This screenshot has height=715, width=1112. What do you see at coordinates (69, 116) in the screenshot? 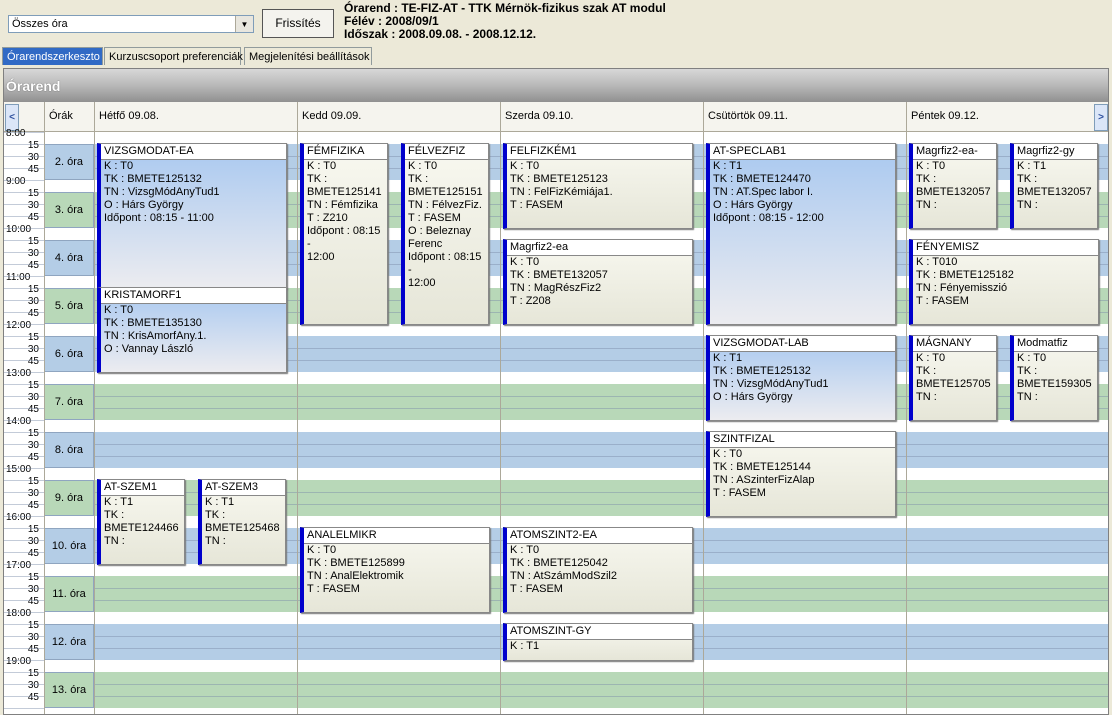
I see `periods-column-header: Órák` at bounding box center [69, 116].